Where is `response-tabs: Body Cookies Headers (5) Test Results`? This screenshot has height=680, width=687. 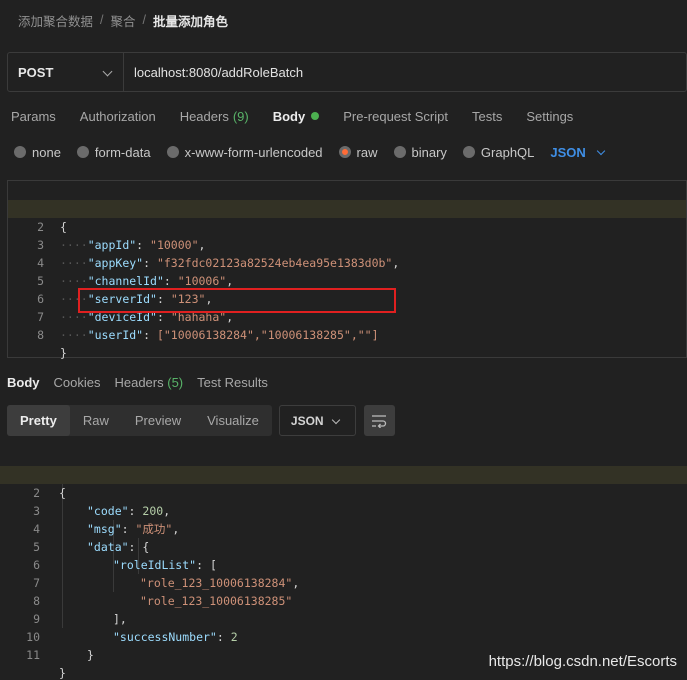
response-tabs: Body Cookies Headers (5) Test Results is located at coordinates (137, 382).